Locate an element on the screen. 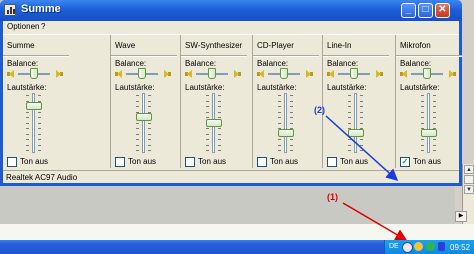  language-indicator: DE is located at coordinates (394, 246).